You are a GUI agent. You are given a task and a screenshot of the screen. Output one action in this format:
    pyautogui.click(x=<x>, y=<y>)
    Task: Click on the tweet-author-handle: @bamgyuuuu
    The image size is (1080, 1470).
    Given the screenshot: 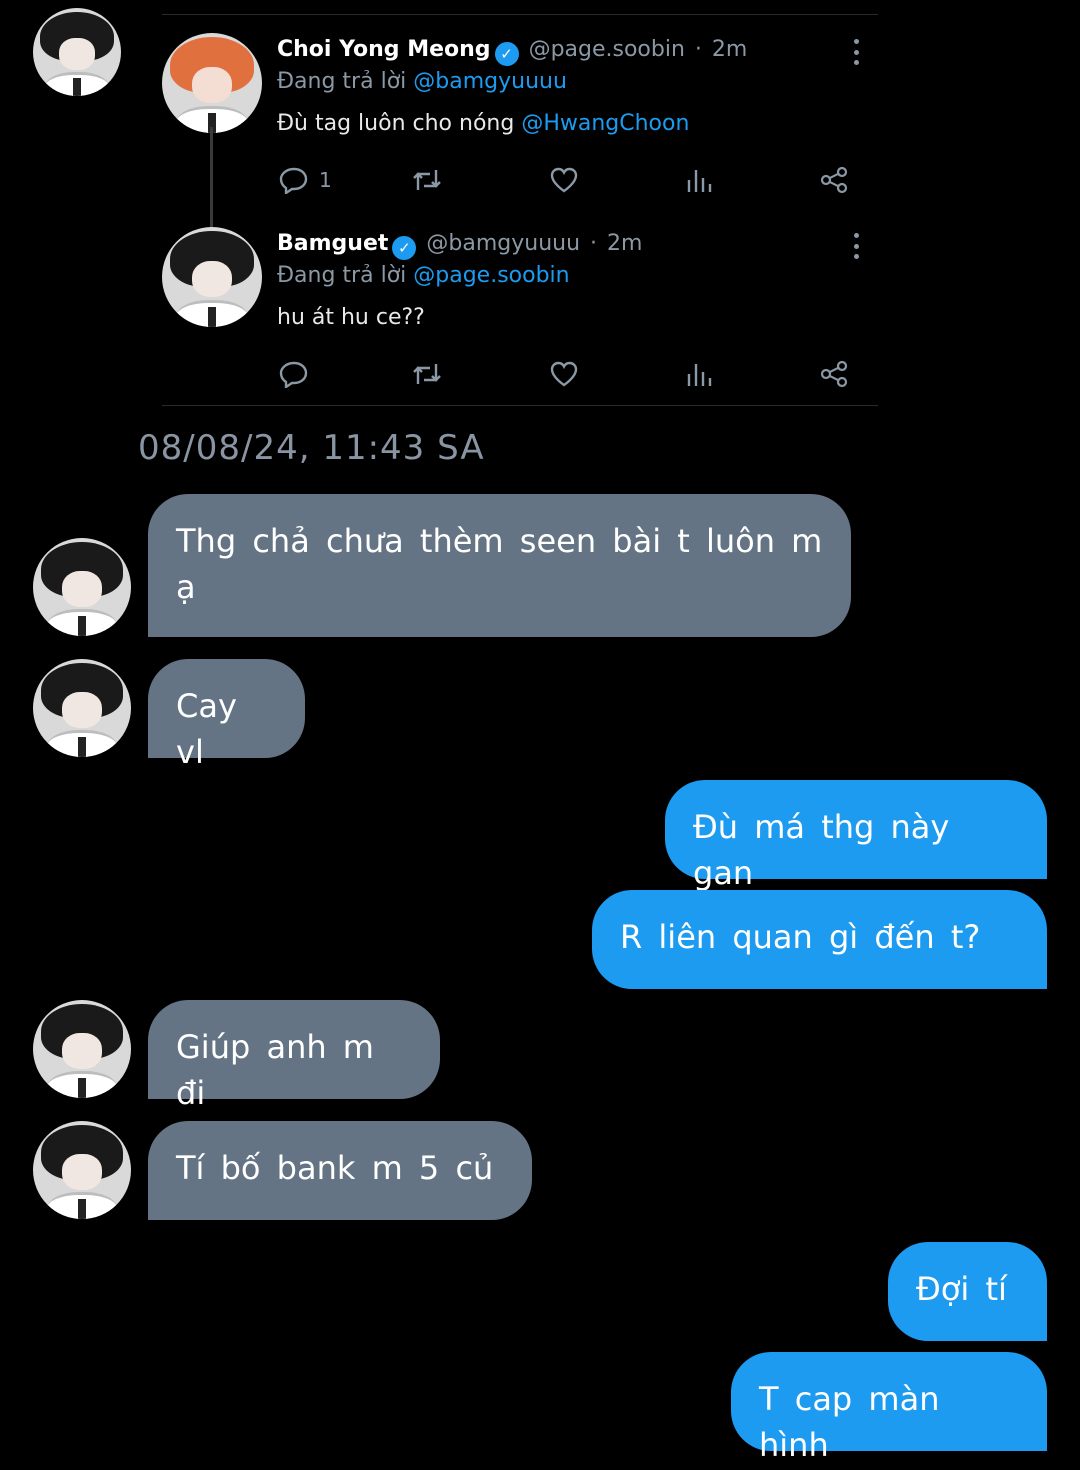 What is the action you would take?
    pyautogui.click(x=503, y=243)
    